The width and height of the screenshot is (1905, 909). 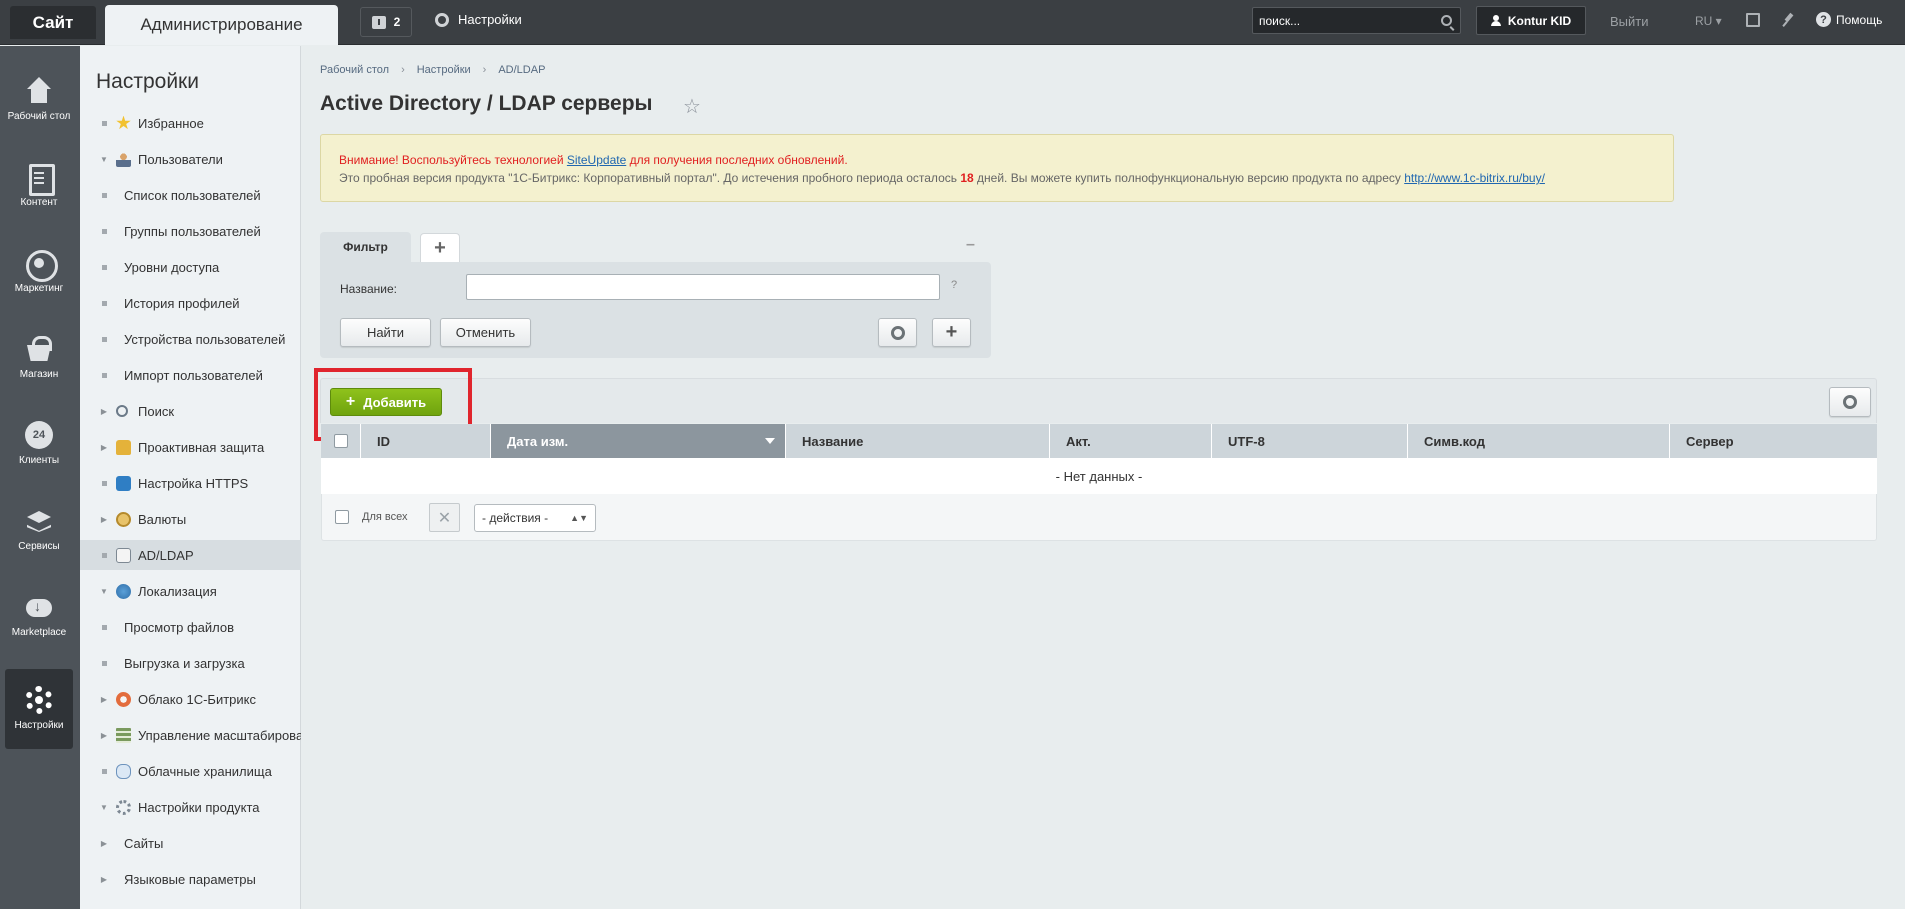 I want to click on list-settings-button, so click(x=1850, y=402).